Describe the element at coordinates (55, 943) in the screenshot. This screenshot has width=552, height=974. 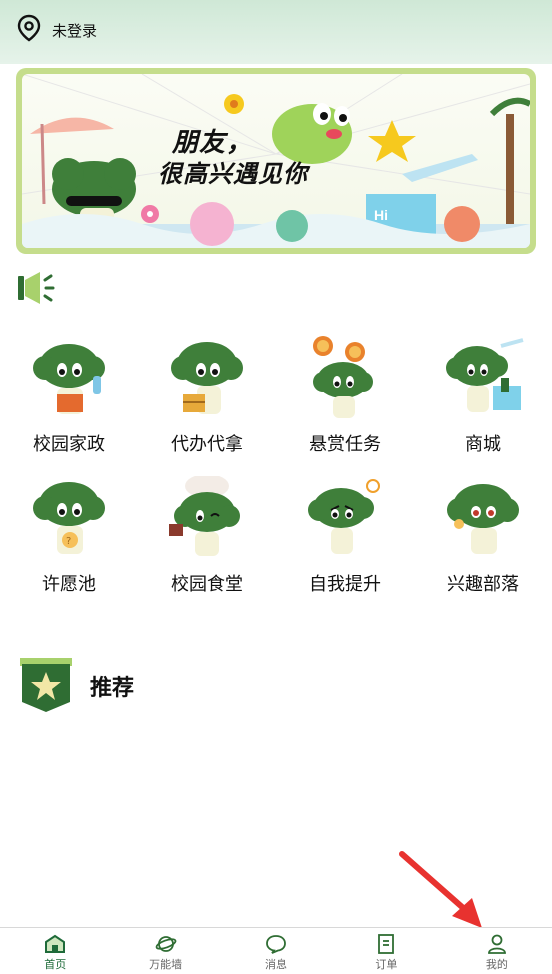
I see `home-icon` at that location.